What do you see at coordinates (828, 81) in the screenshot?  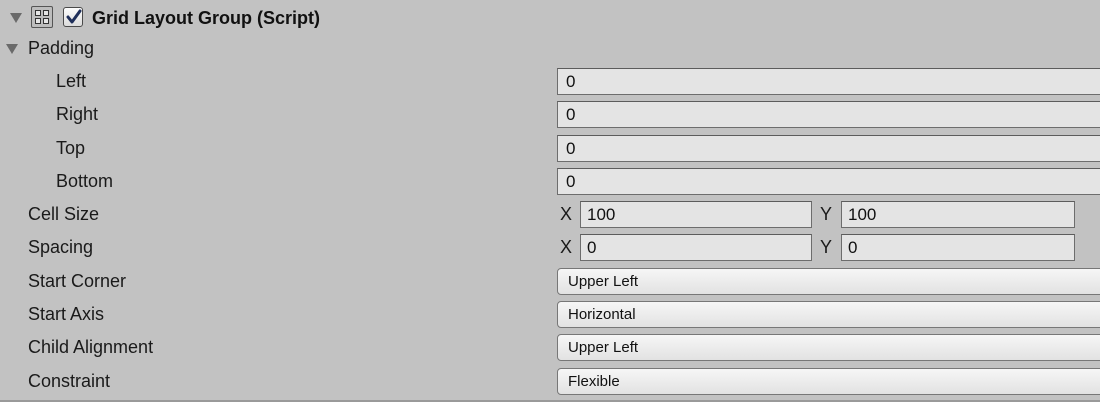 I see `padding-left-field: 0` at bounding box center [828, 81].